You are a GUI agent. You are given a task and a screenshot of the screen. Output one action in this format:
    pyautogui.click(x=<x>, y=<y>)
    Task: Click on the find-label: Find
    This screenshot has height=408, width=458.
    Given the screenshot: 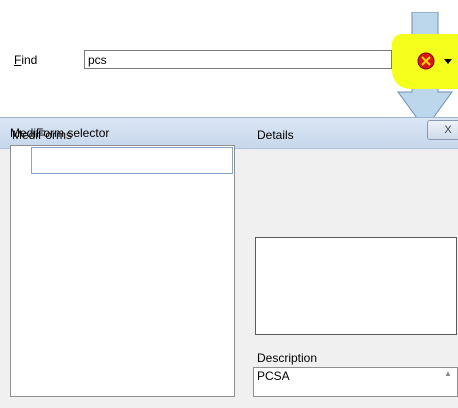 What is the action you would take?
    pyautogui.click(x=26, y=60)
    